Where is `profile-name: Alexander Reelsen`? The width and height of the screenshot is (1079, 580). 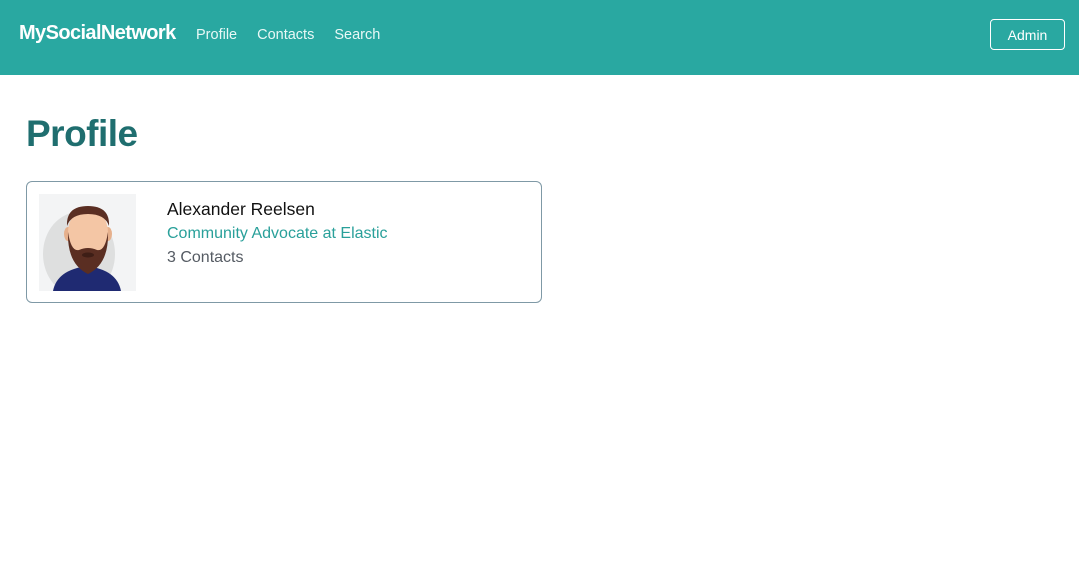
profile-name: Alexander Reelsen is located at coordinates (241, 209).